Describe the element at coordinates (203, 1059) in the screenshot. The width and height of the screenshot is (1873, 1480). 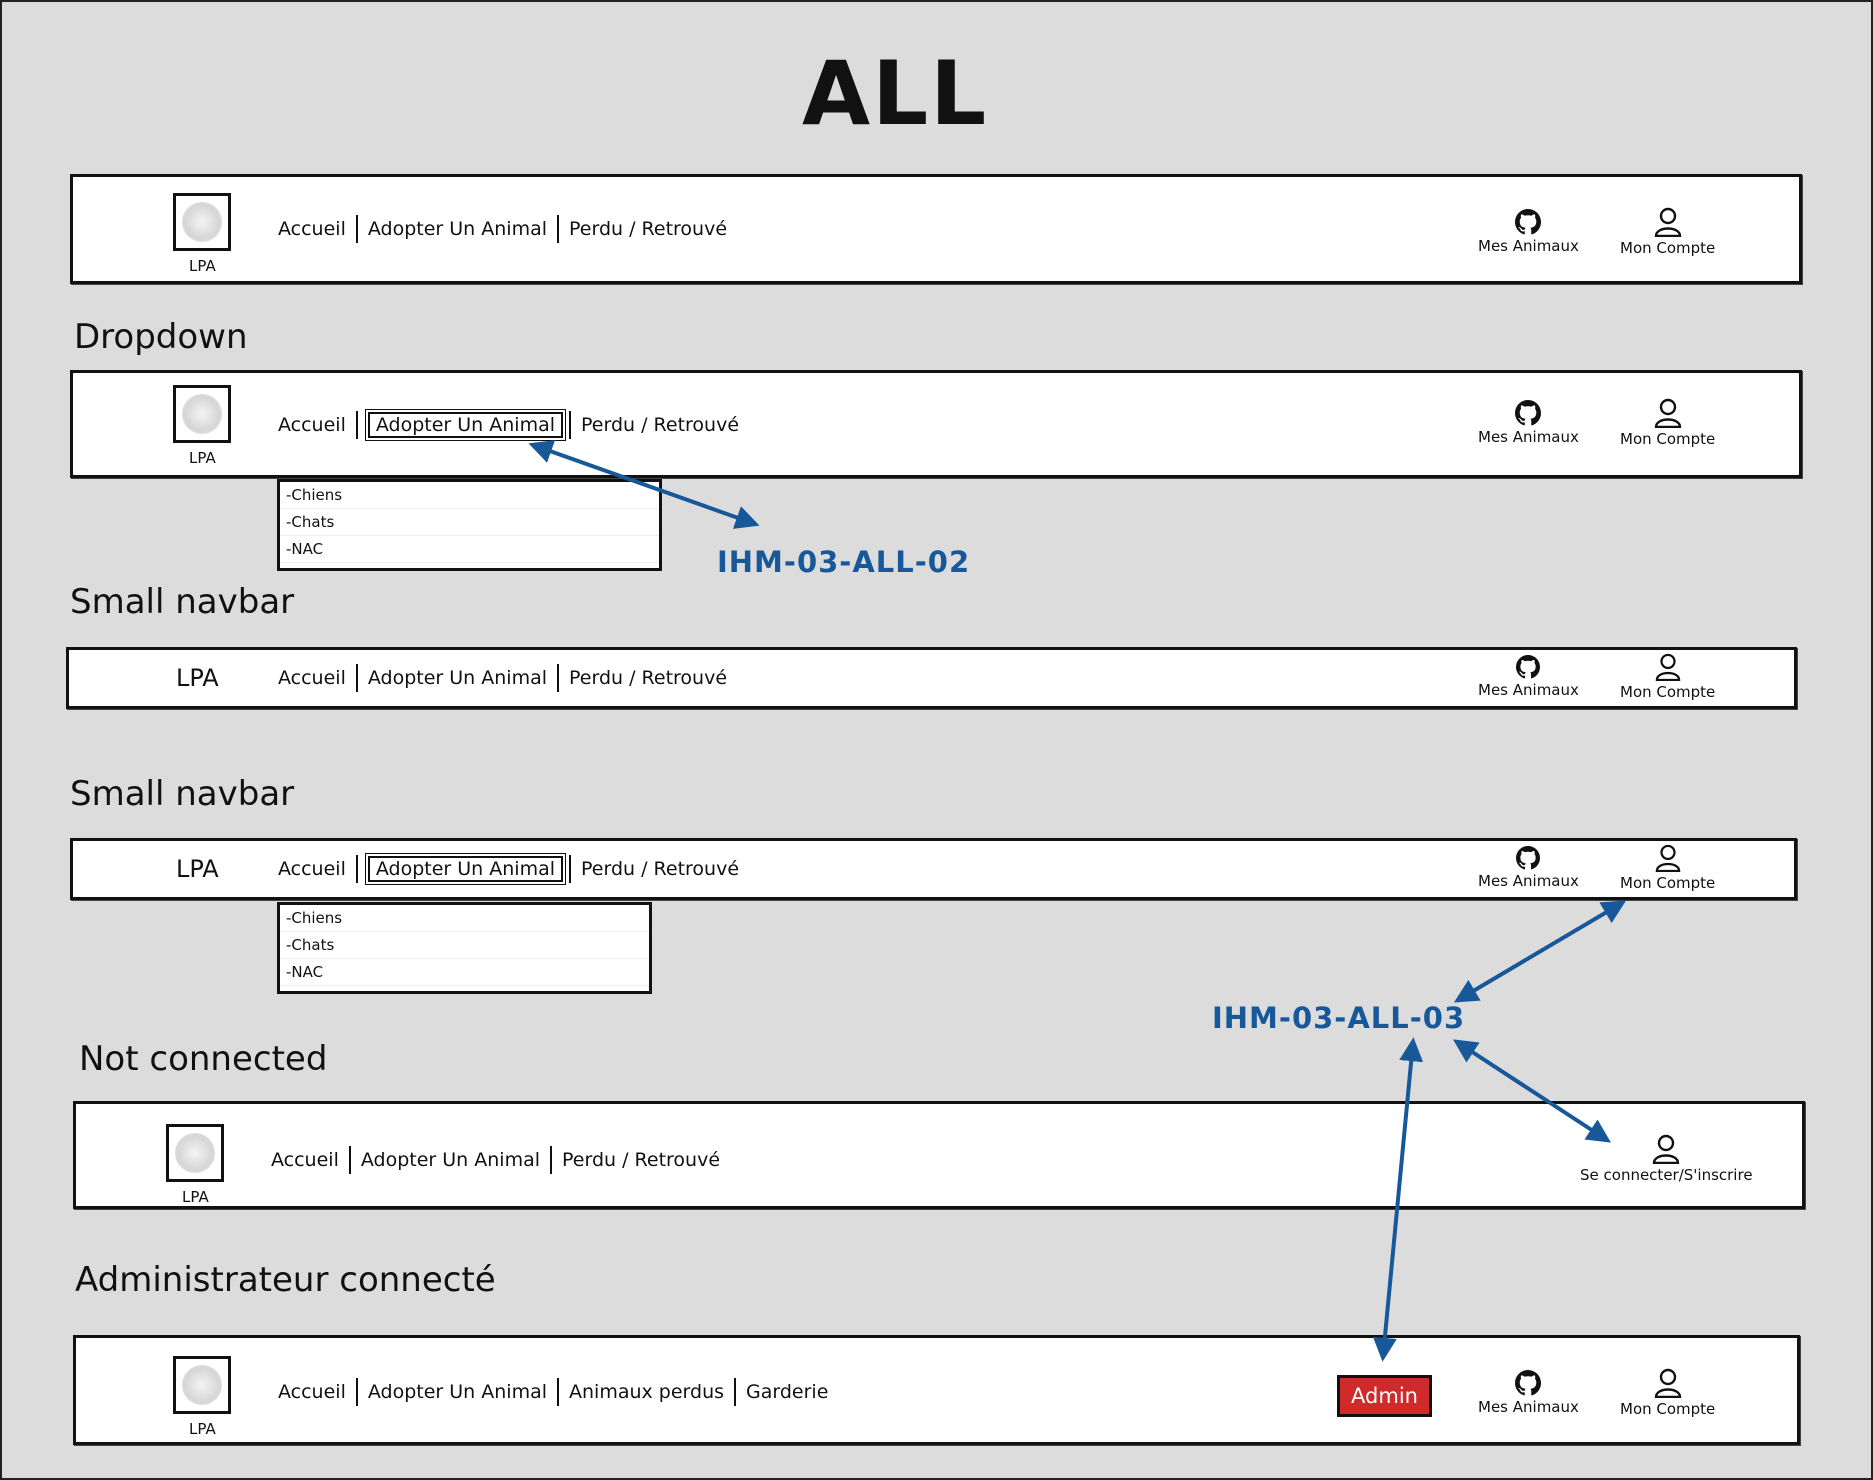
I see `section-label-not-connected: Not connected` at that location.